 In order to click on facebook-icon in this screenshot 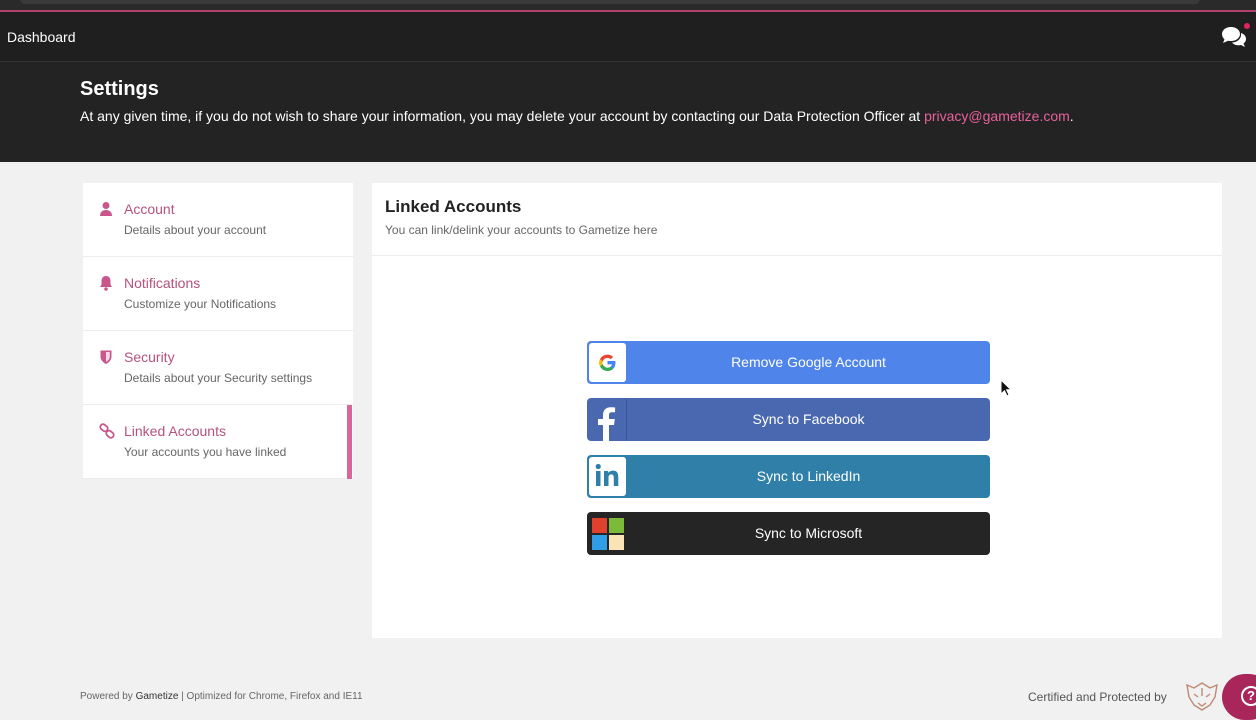, I will do `click(607, 419)`.